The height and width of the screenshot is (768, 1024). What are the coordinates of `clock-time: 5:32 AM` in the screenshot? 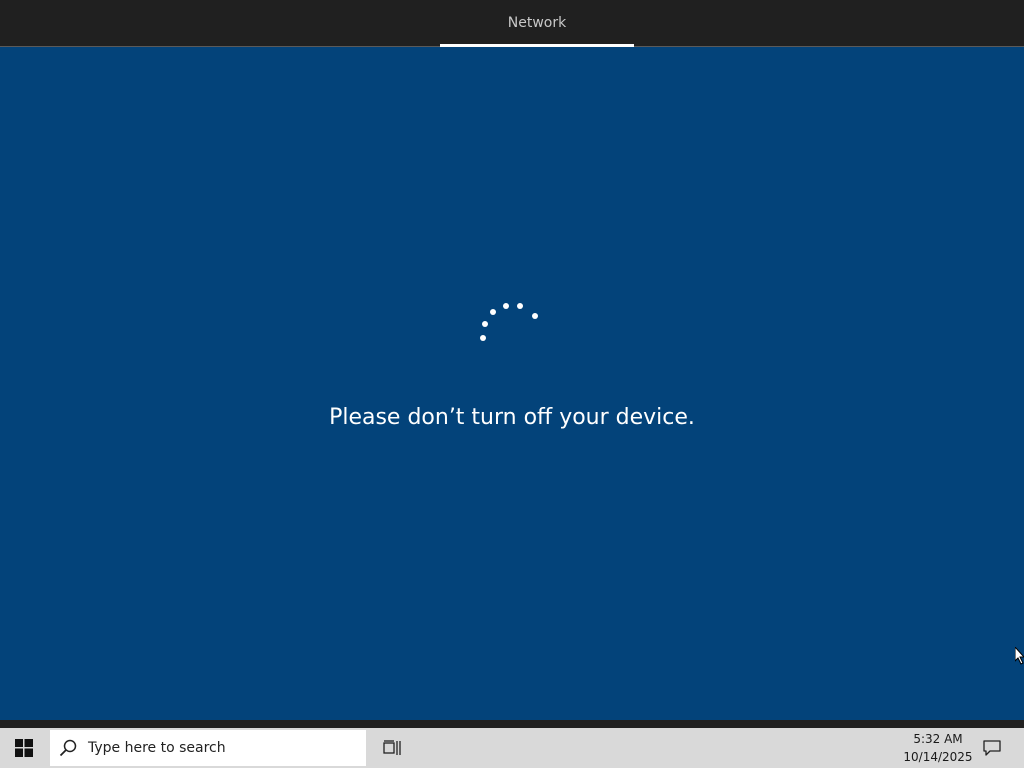 It's located at (938, 739).